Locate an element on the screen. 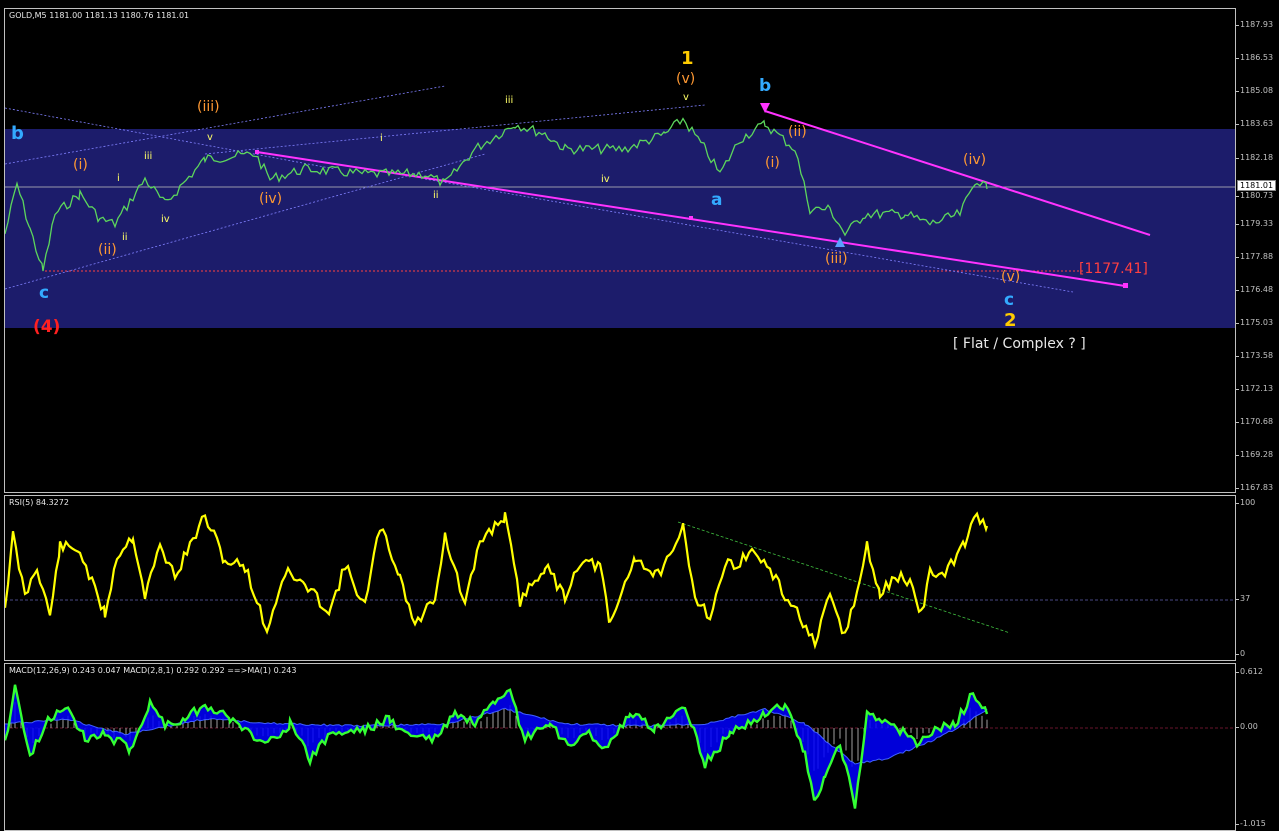 The height and width of the screenshot is (831, 1279). price-tick: 1182.18 is located at coordinates (1254, 157).